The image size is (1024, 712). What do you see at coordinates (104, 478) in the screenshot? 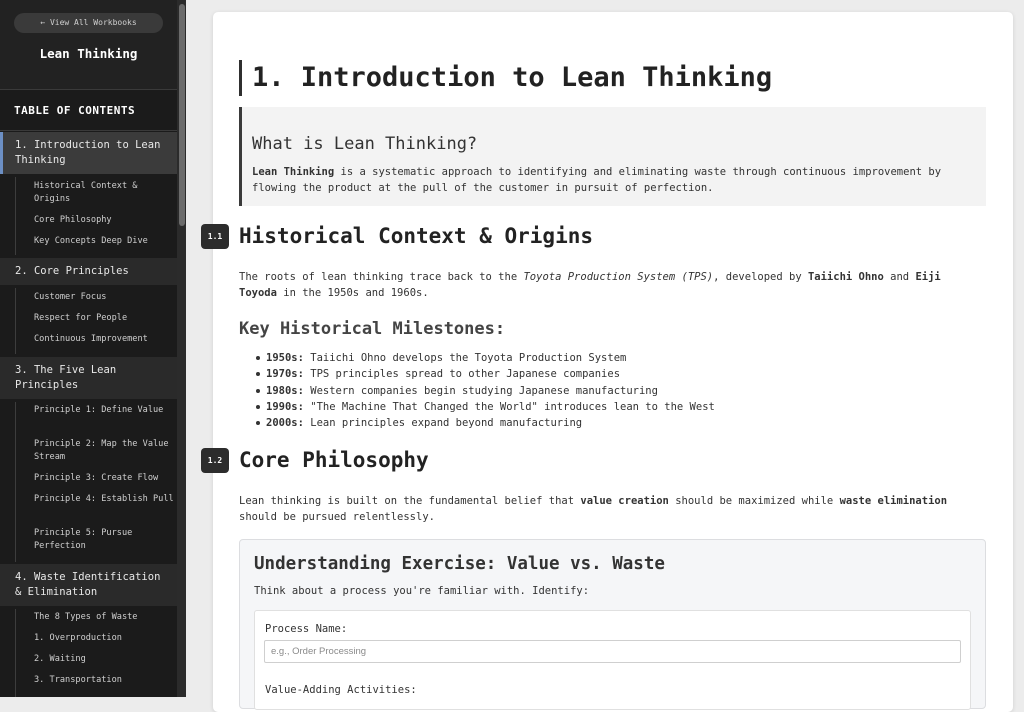
I see `toc-item-principle-3: Principle 3: Create Flow` at bounding box center [104, 478].